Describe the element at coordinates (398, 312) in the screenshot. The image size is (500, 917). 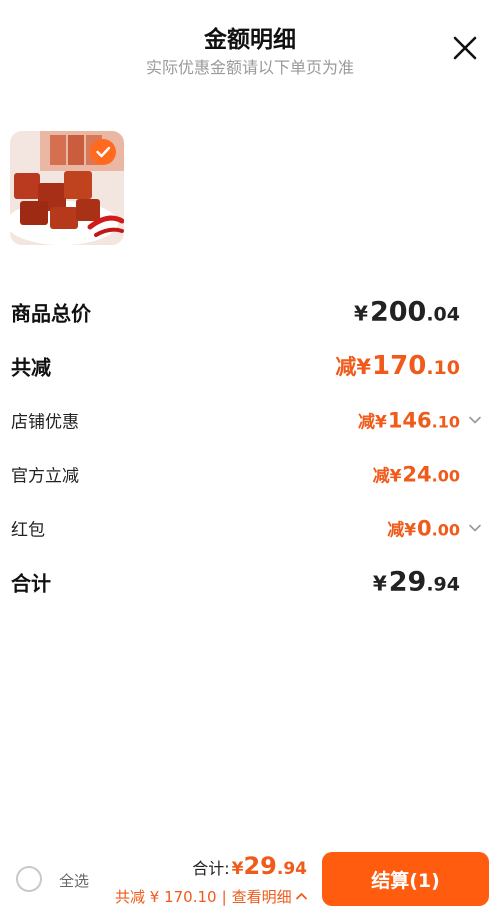
I see `amount-integer: 200` at that location.